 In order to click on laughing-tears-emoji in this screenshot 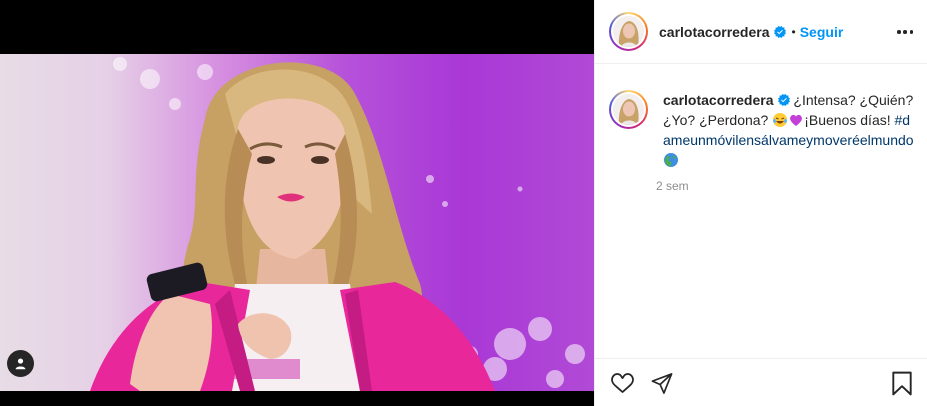, I will do `click(780, 120)`.